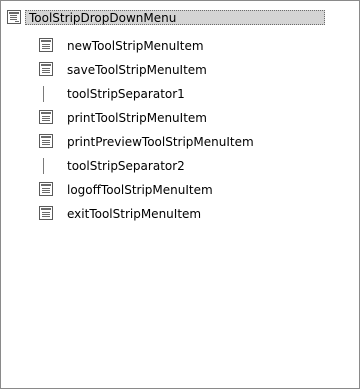 This screenshot has height=389, width=360. Describe the element at coordinates (137, 118) in the screenshot. I see `tree-item-label: printToolStripMenuItem` at that location.